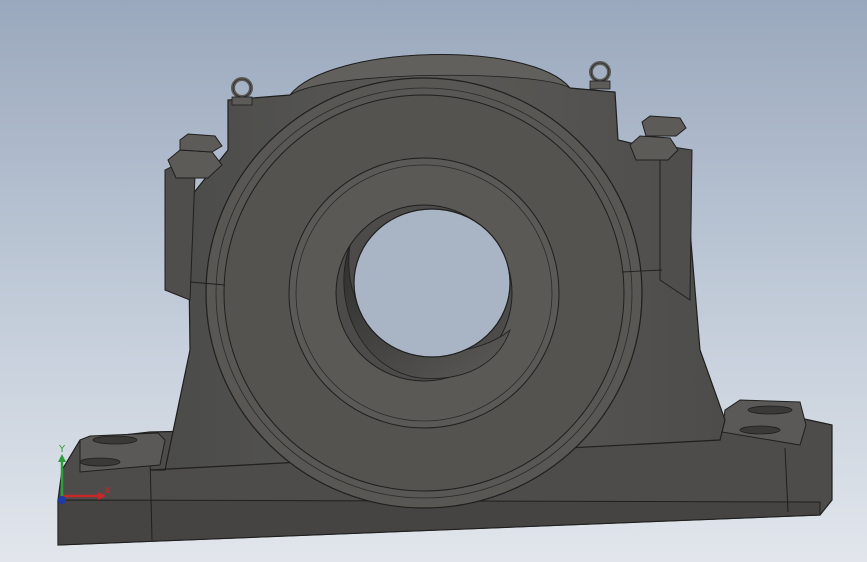 The height and width of the screenshot is (562, 867). Describe the element at coordinates (84, 474) in the screenshot. I see `coordinate-triad: X Y` at that location.